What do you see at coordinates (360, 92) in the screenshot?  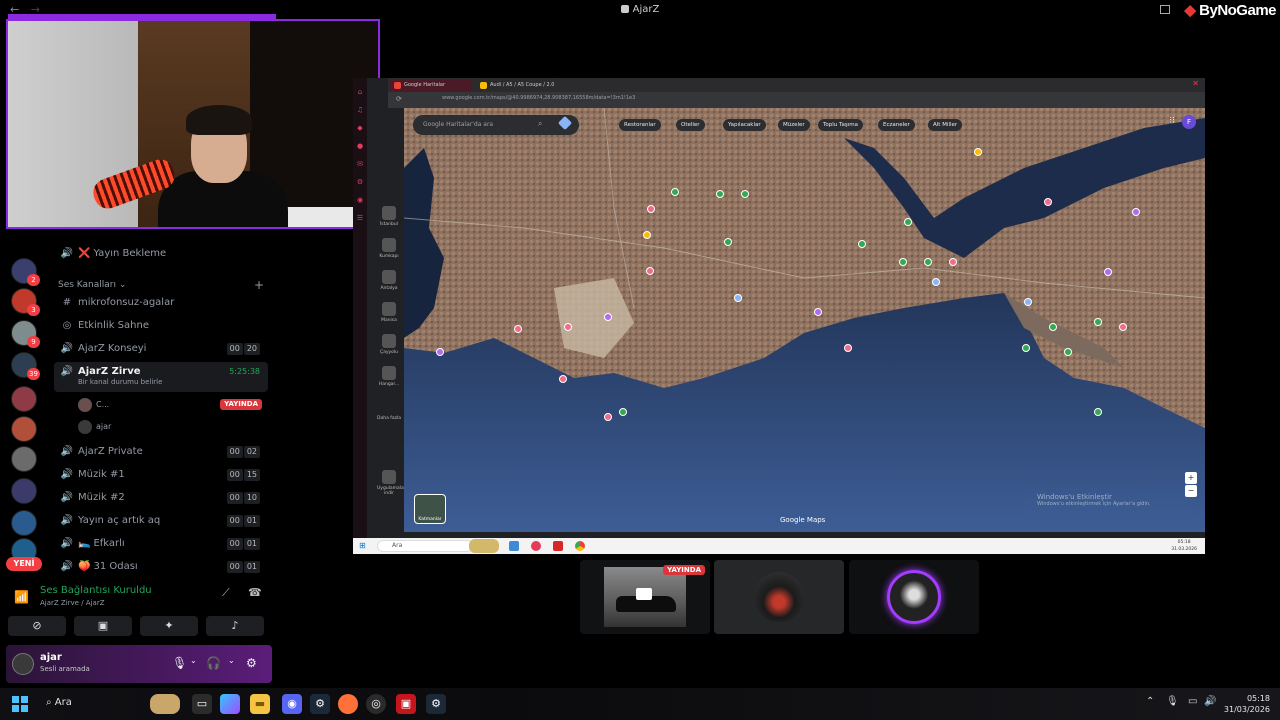 I see `sidebar-app-icon: ⌂` at bounding box center [360, 92].